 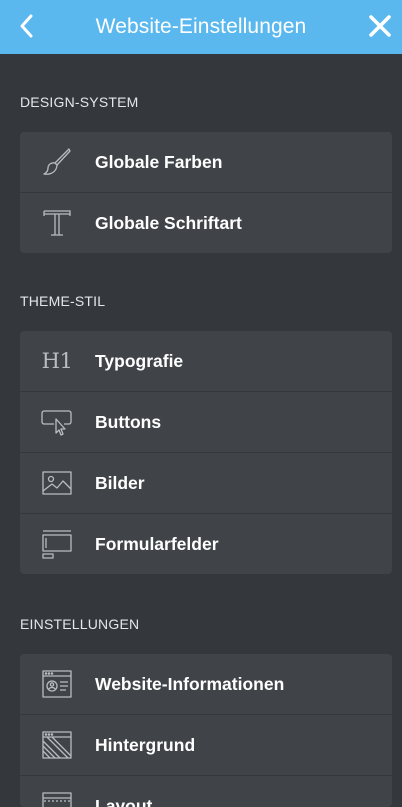 I want to click on menu-item-label: Formularfelder, so click(x=157, y=543).